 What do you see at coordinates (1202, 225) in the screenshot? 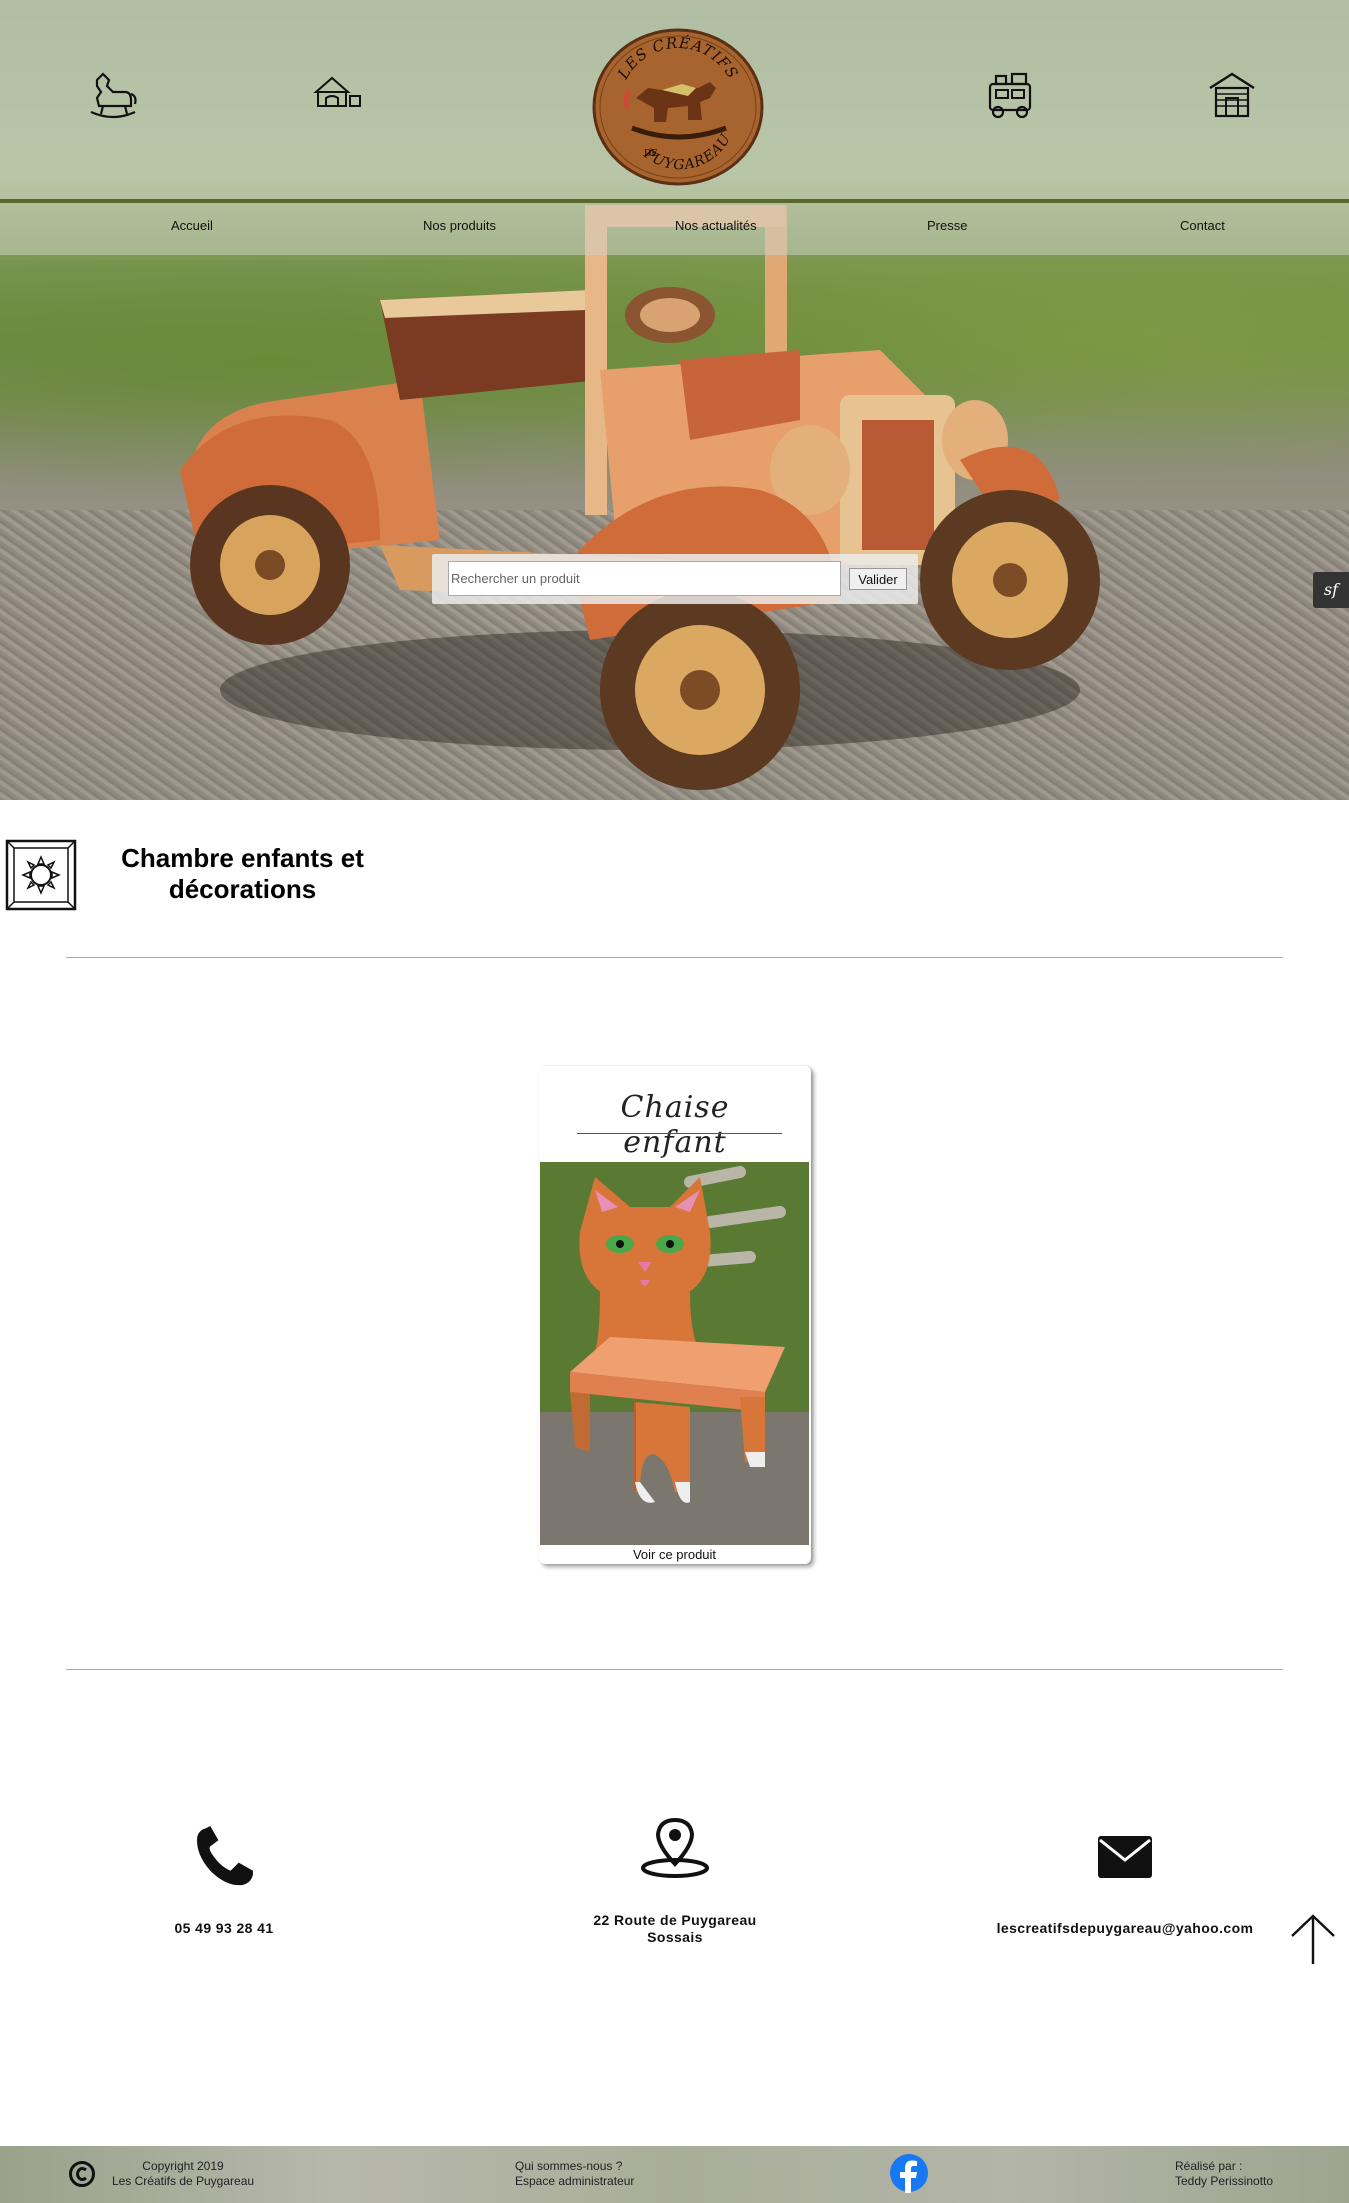
I see `nav-contact: Contact` at bounding box center [1202, 225].